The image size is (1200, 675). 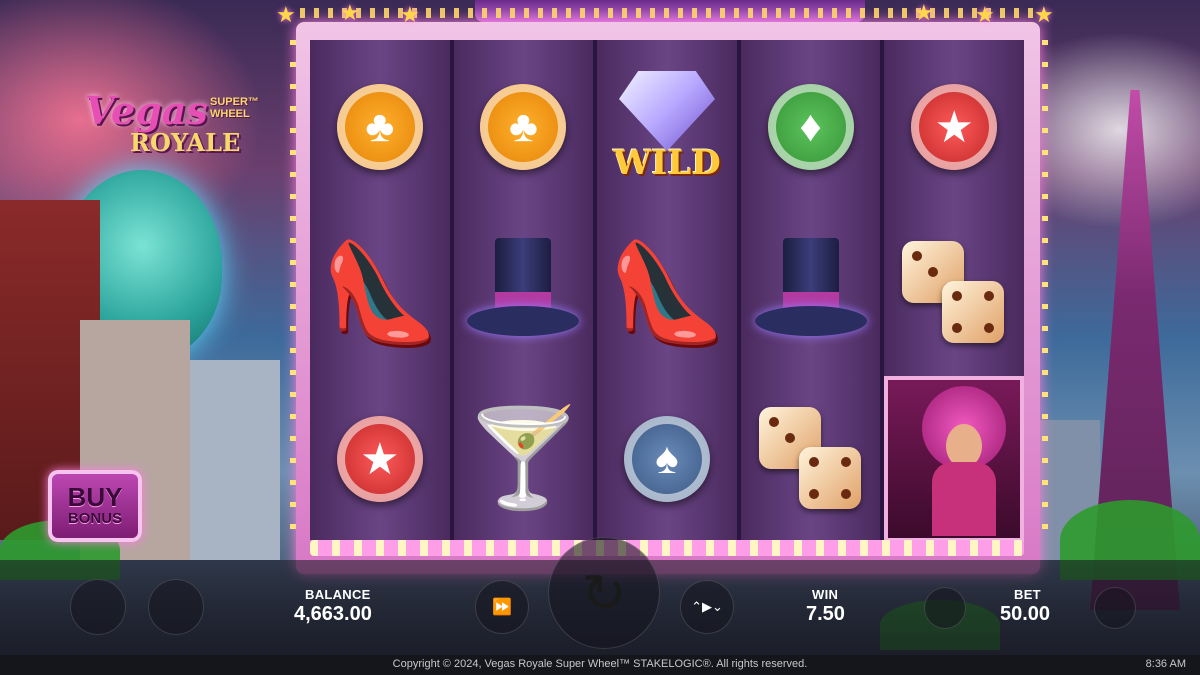 What do you see at coordinates (95, 518) in the screenshot?
I see `buy-bonus-line2: BONUS` at bounding box center [95, 518].